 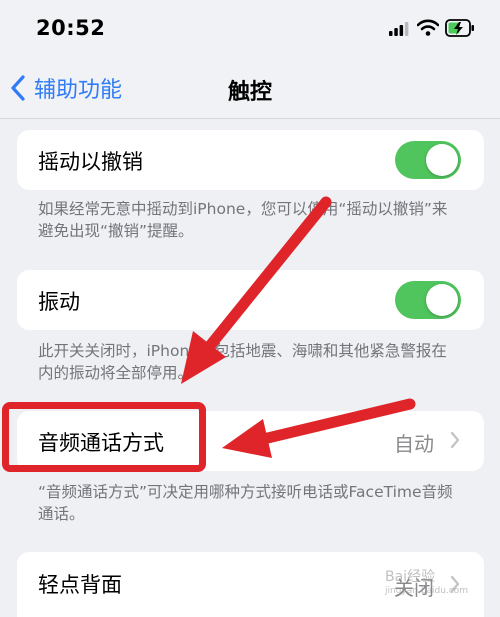 I want to click on watermark-text: Bai经验, so click(x=410, y=577).